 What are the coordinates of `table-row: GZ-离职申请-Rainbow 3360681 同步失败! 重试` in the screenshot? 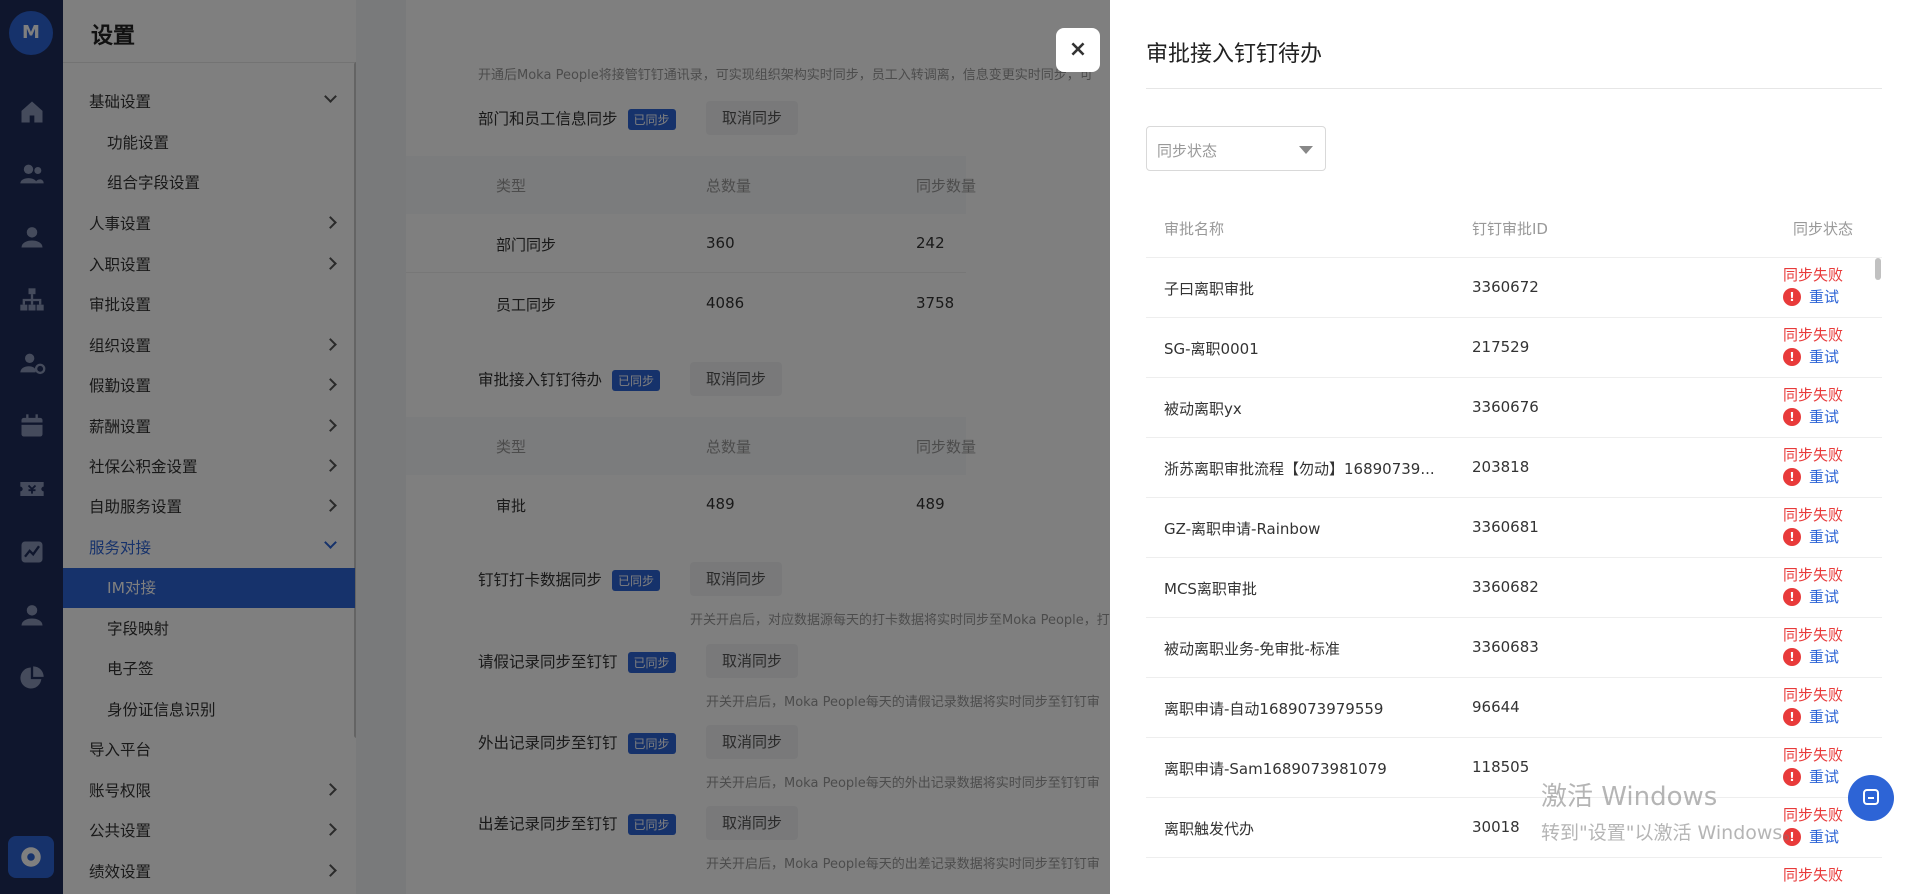 It's located at (1514, 528).